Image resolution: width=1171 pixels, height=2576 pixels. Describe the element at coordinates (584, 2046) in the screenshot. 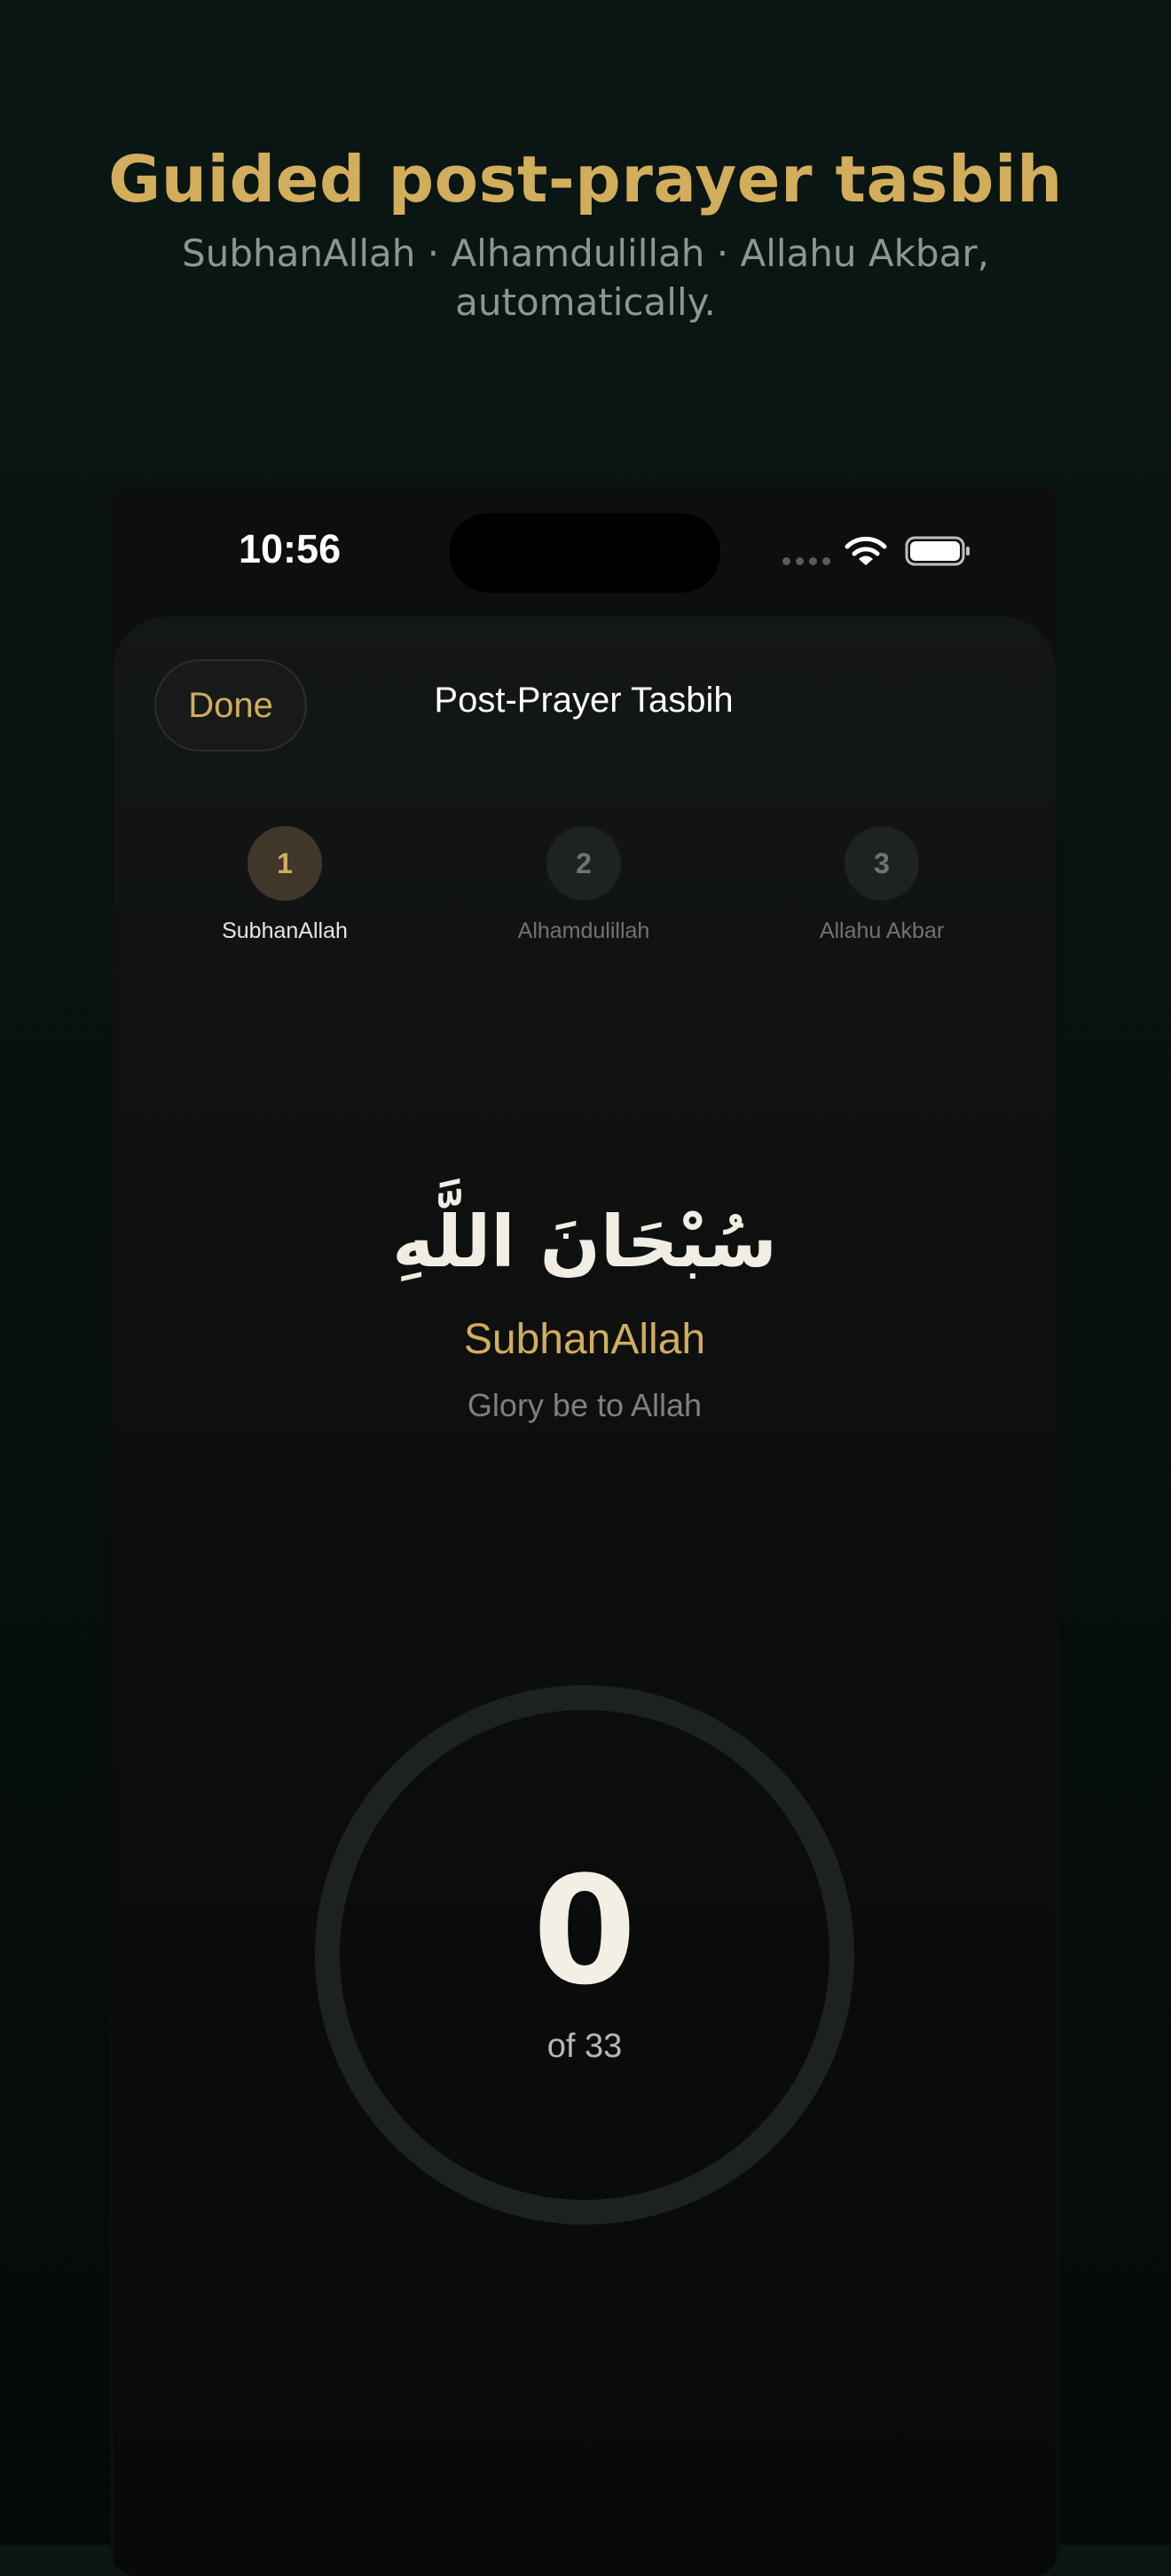

I see `count-target: of 33` at that location.